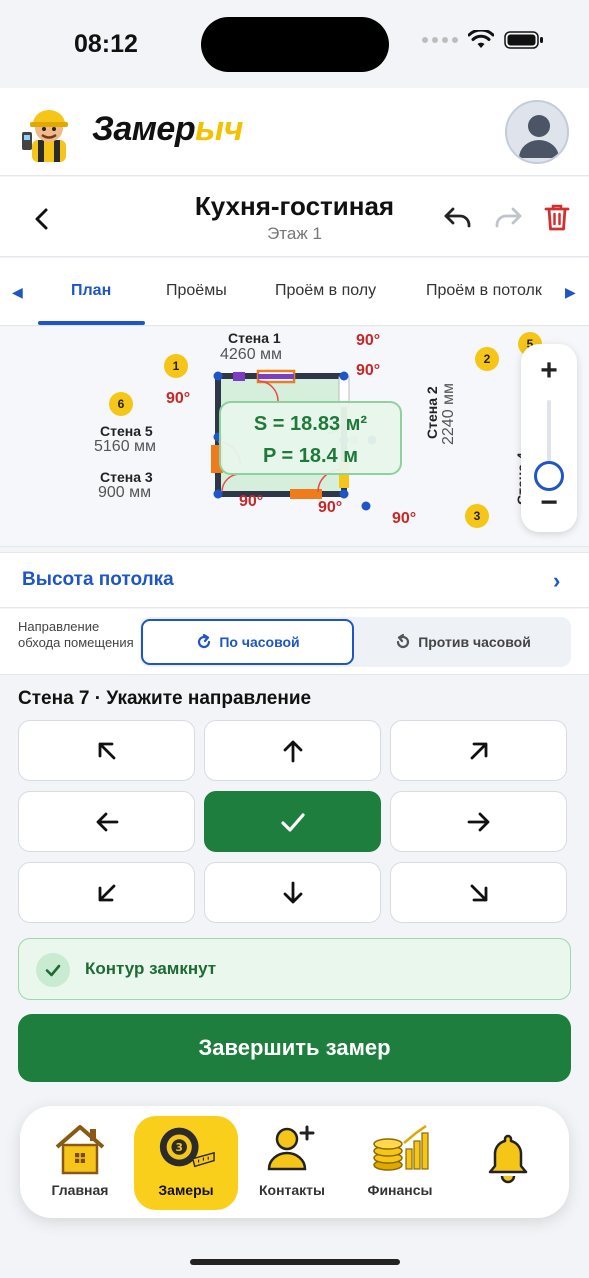 This screenshot has width=589, height=1278. What do you see at coordinates (91, 291) in the screenshot?
I see `tab-plan: План` at bounding box center [91, 291].